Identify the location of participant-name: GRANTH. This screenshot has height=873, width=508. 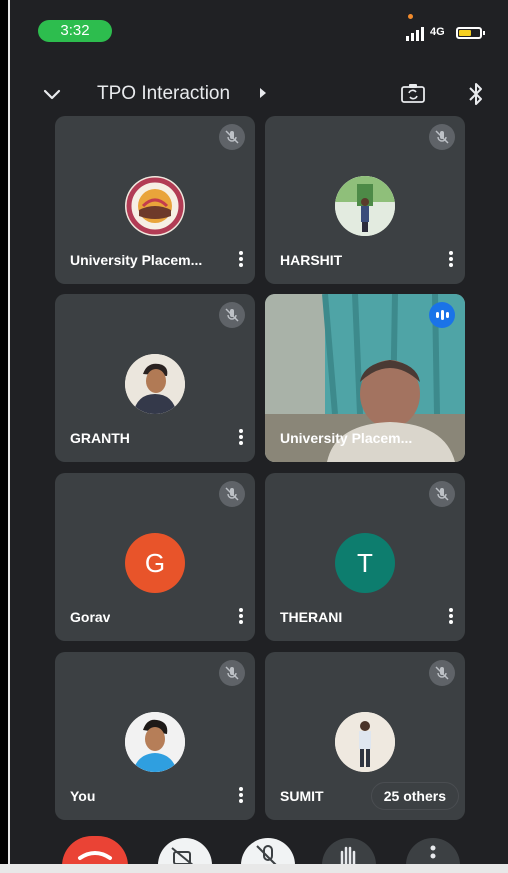
(100, 438).